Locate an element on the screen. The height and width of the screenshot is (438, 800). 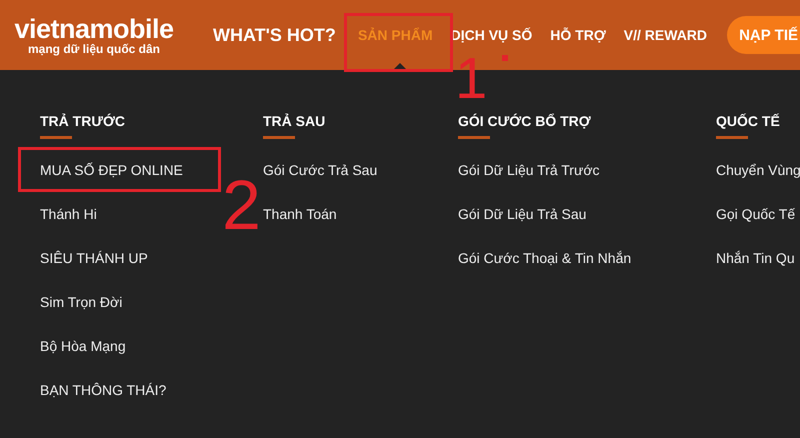
menu-link: Gói Dữ Liệu Trả Sau is located at coordinates (587, 214).